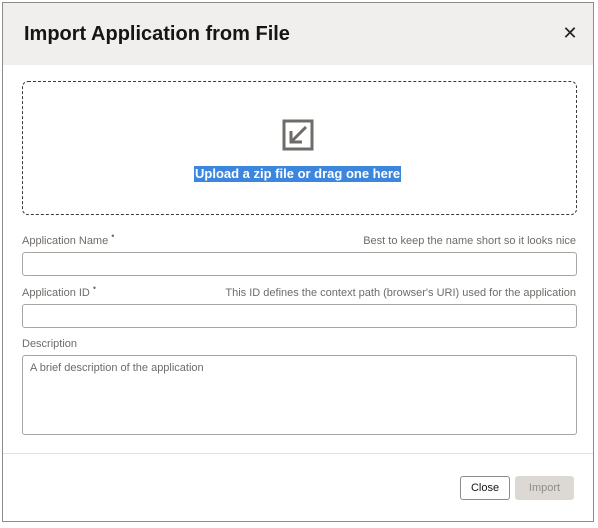 The width and height of the screenshot is (598, 528). Describe the element at coordinates (50, 344) in the screenshot. I see `description-label: Description` at that location.